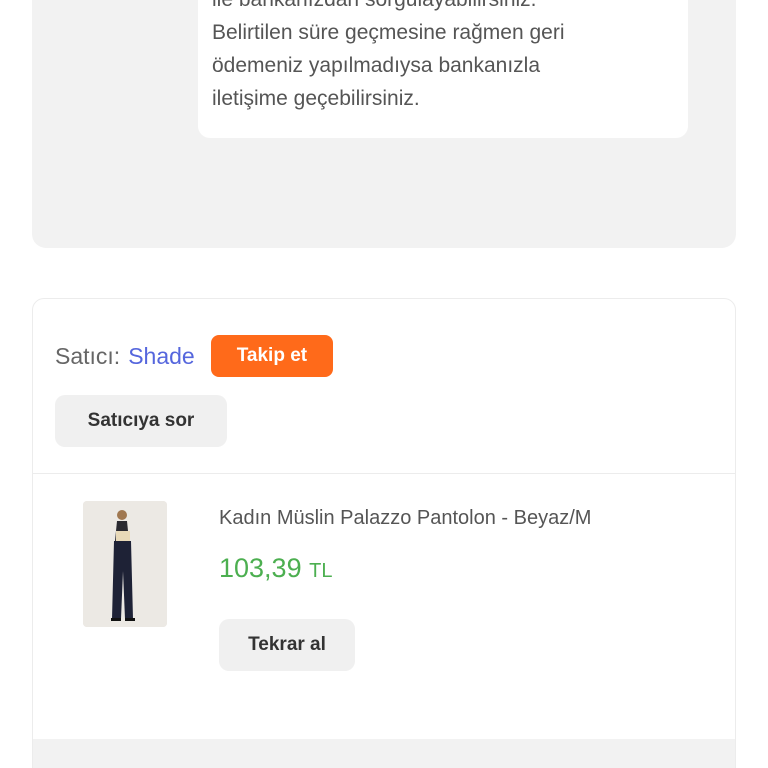 Image resolution: width=768 pixels, height=768 pixels. What do you see at coordinates (161, 356) in the screenshot?
I see `seller-name-link: Shade` at bounding box center [161, 356].